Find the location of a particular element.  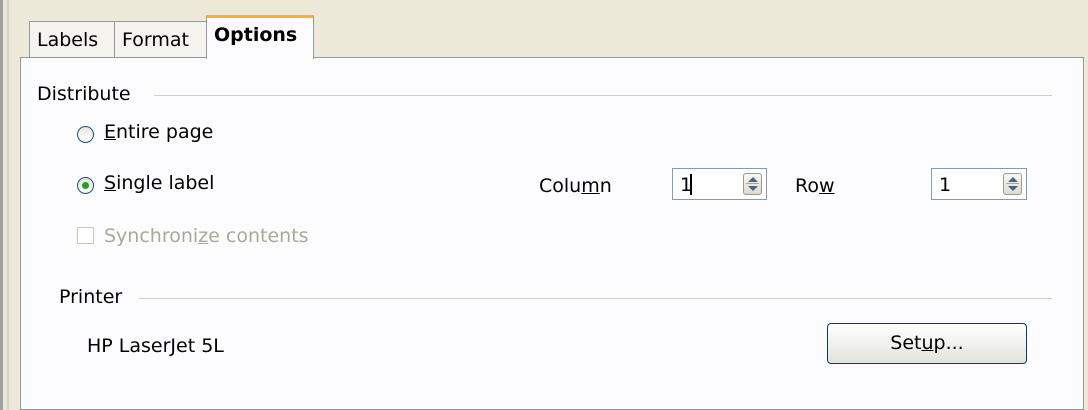

synchronize-mnemonic: z is located at coordinates (203, 236).